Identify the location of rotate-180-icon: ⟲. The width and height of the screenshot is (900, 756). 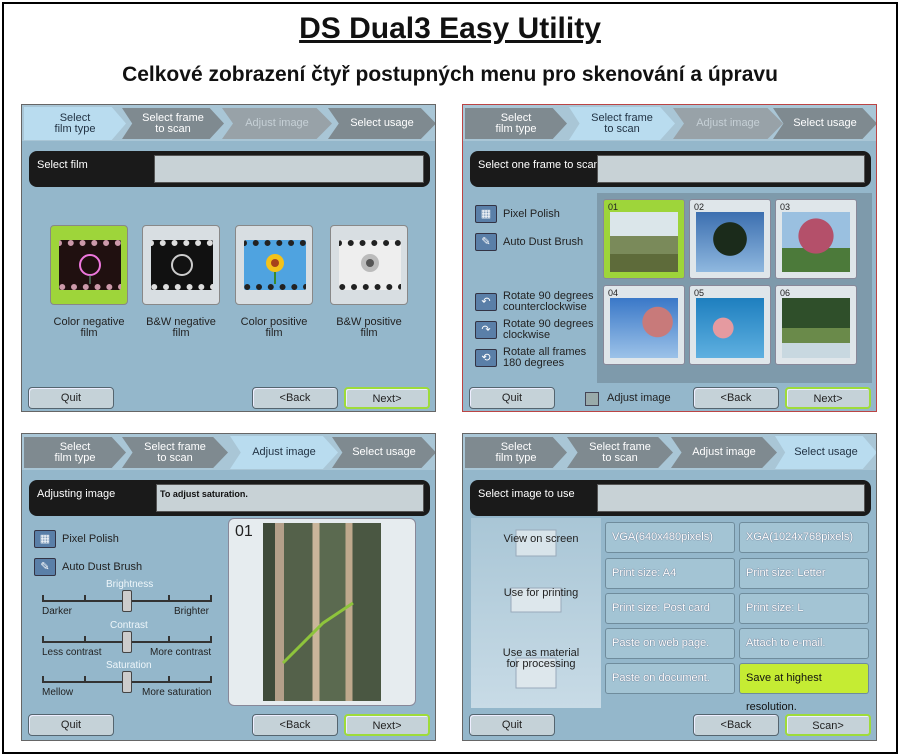
(486, 358).